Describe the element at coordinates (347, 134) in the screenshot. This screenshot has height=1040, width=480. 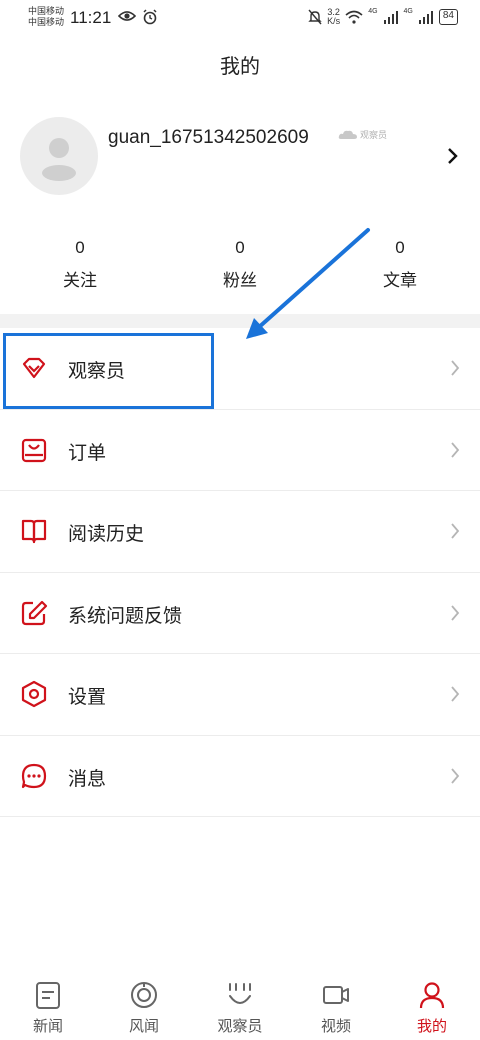
I see `cloud-badge-icon` at that location.